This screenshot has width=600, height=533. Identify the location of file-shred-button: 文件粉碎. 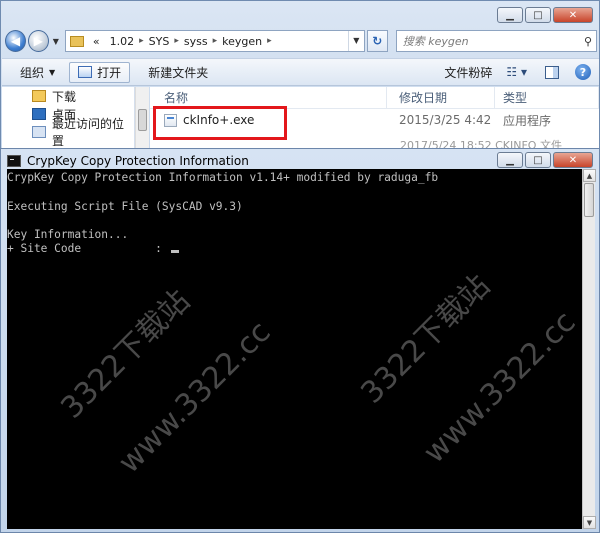
(468, 72).